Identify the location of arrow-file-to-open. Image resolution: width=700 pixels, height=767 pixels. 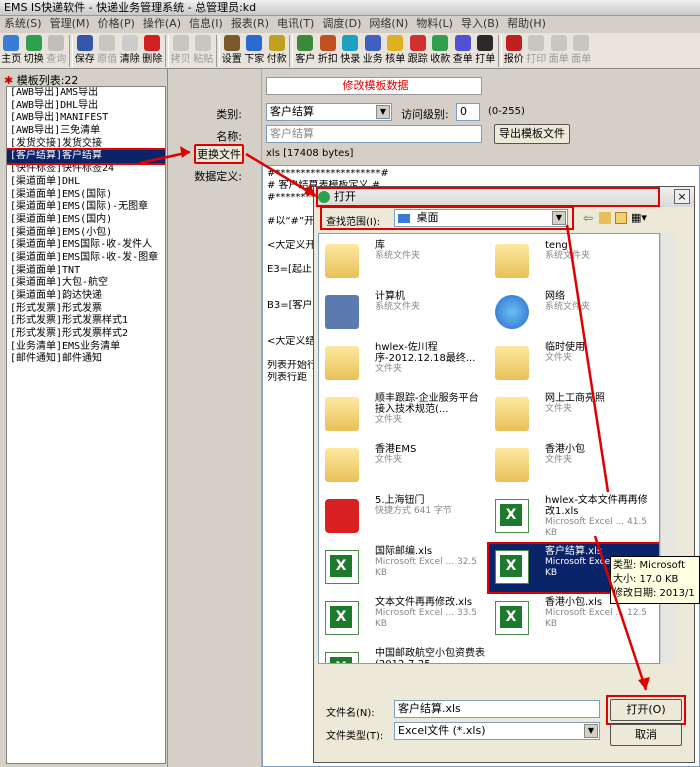
(620, 613).